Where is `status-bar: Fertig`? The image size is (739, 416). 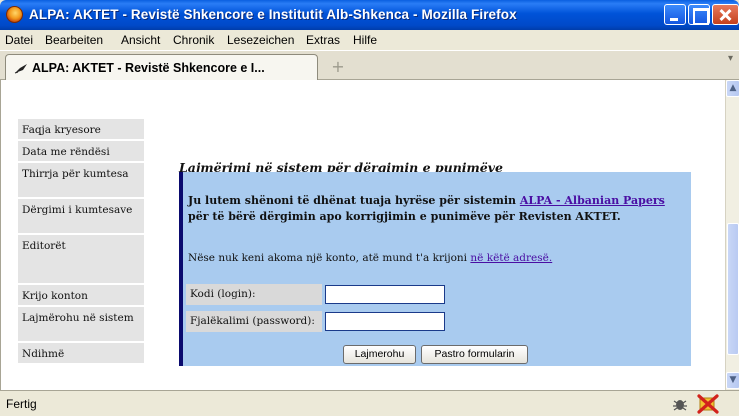
status-bar: Fertig is located at coordinates (369, 403).